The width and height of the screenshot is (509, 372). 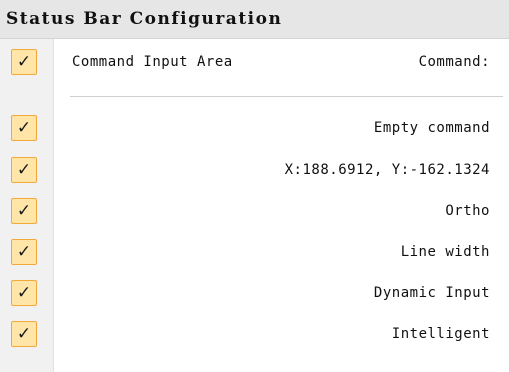 I want to click on menu-item-intelligent: ✓ Intelligent, so click(x=254, y=334).